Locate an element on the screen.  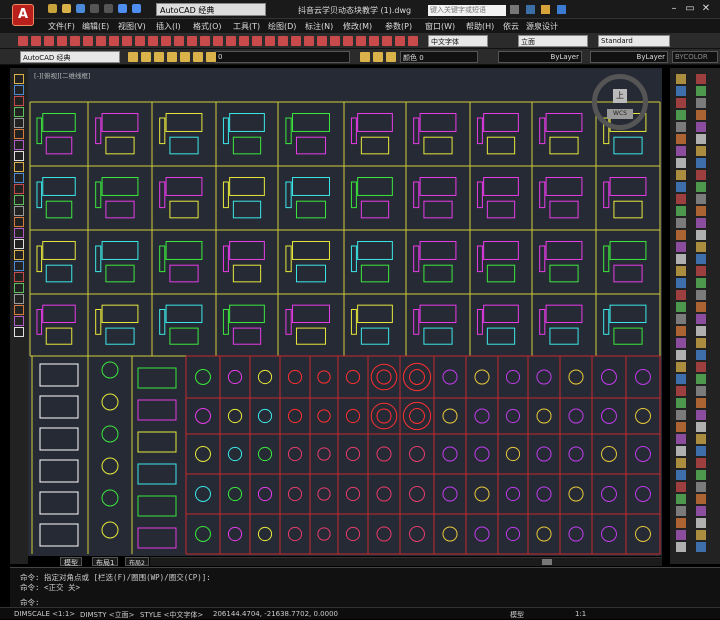
search-icon is located at coordinates (514, 9).